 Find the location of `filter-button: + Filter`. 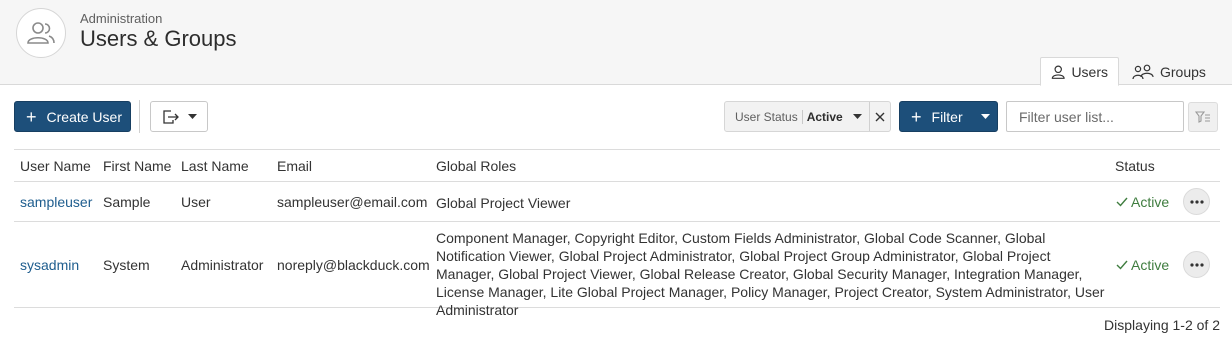

filter-button: + Filter is located at coordinates (948, 116).